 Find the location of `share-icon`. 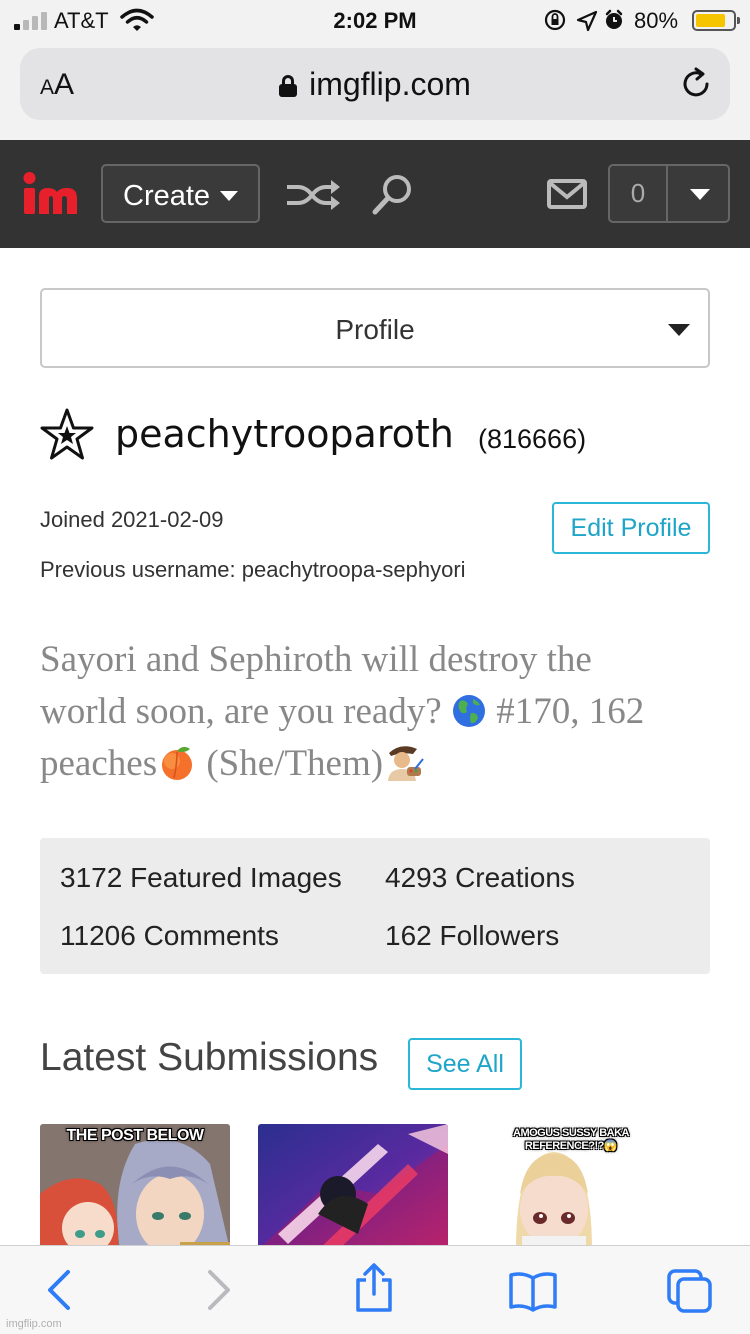

share-icon is located at coordinates (374, 1288).